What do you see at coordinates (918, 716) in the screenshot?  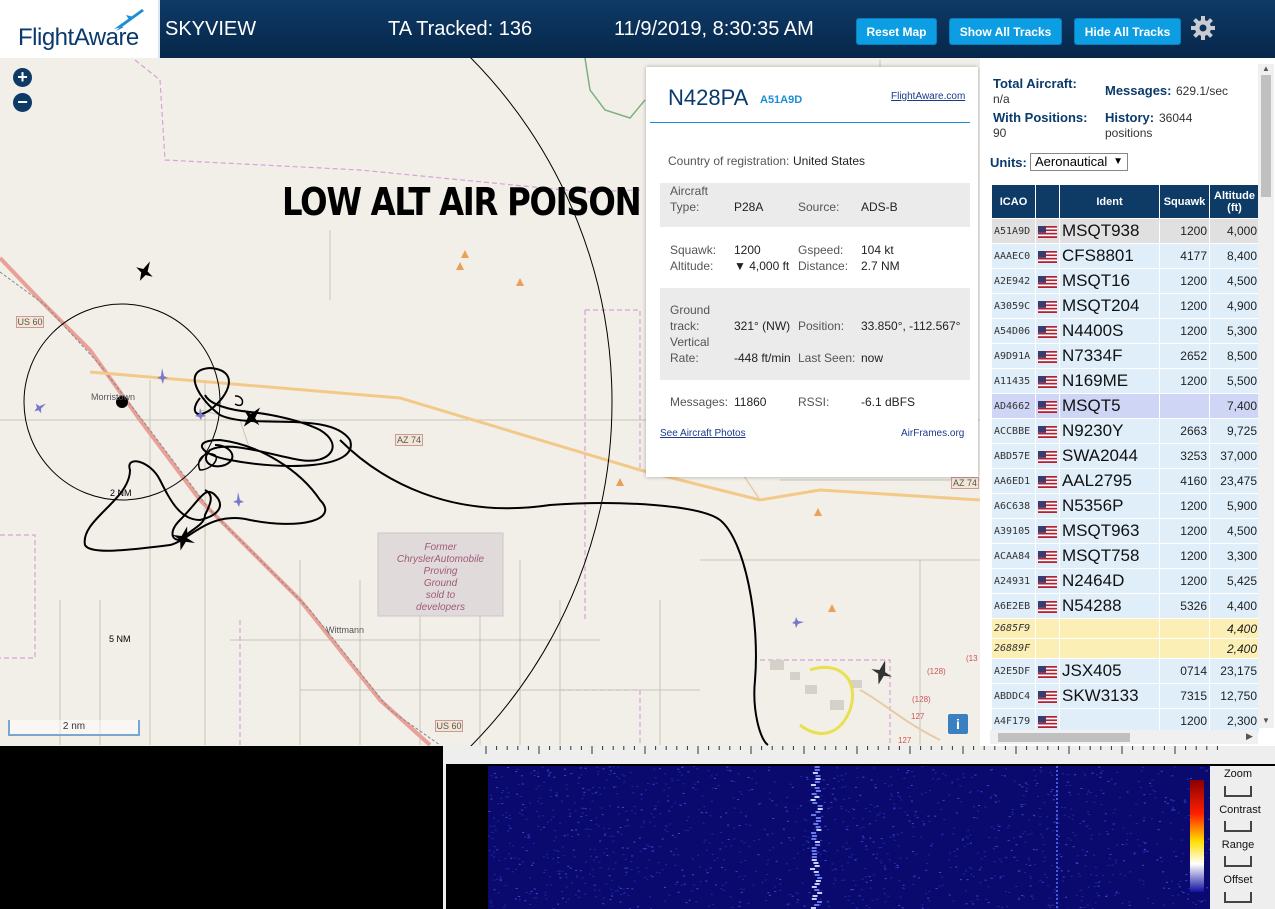 I see `route-127-label: 127` at bounding box center [918, 716].